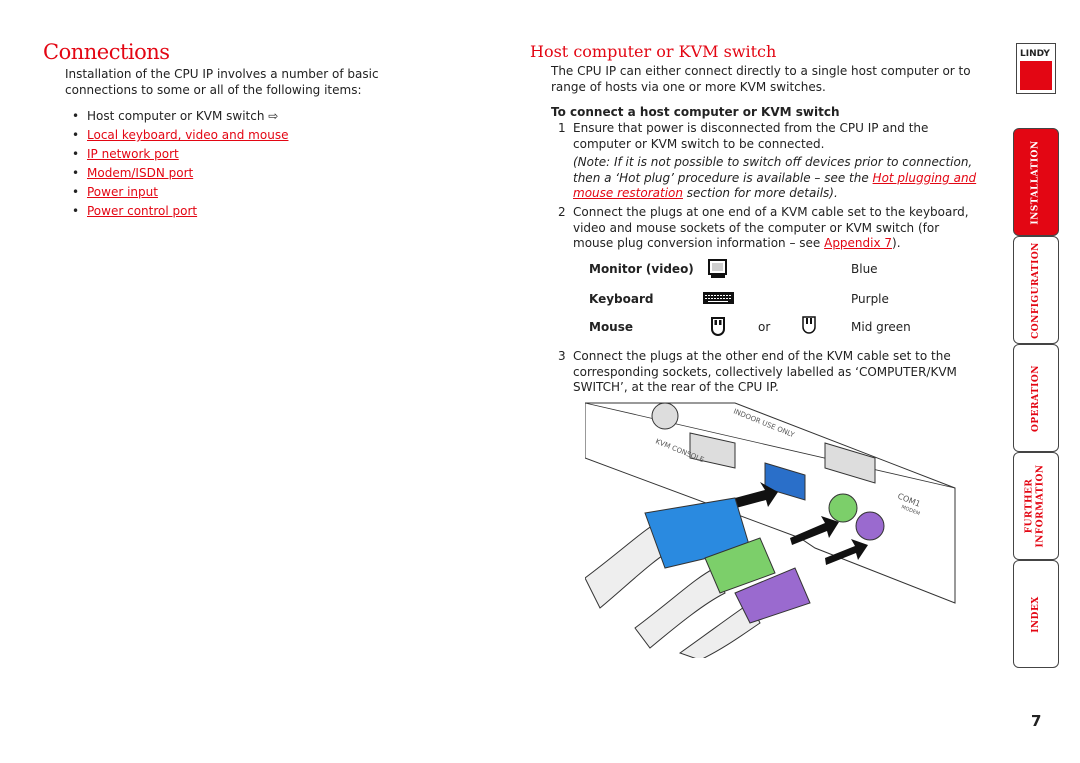  What do you see at coordinates (621, 299) in the screenshot?
I see `label-keyboard: Keyboard` at bounding box center [621, 299].